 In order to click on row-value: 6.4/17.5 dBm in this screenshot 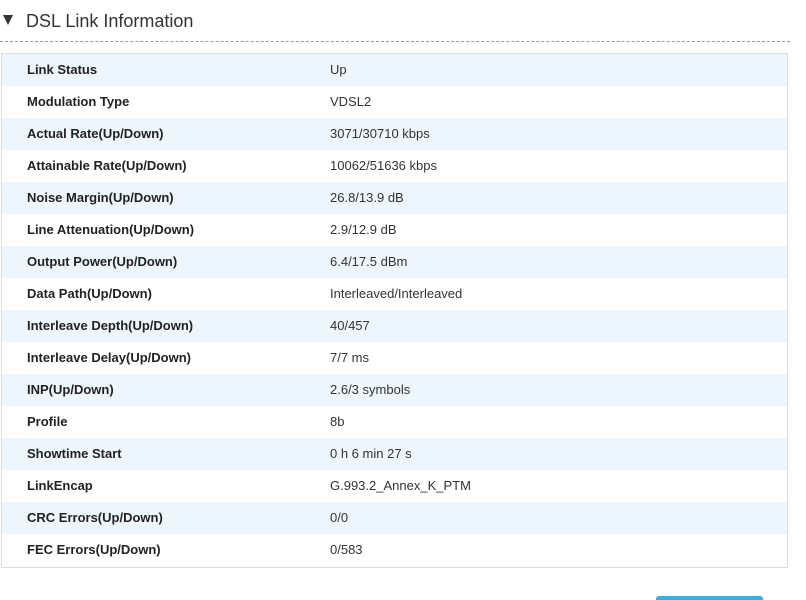, I will do `click(369, 261)`.